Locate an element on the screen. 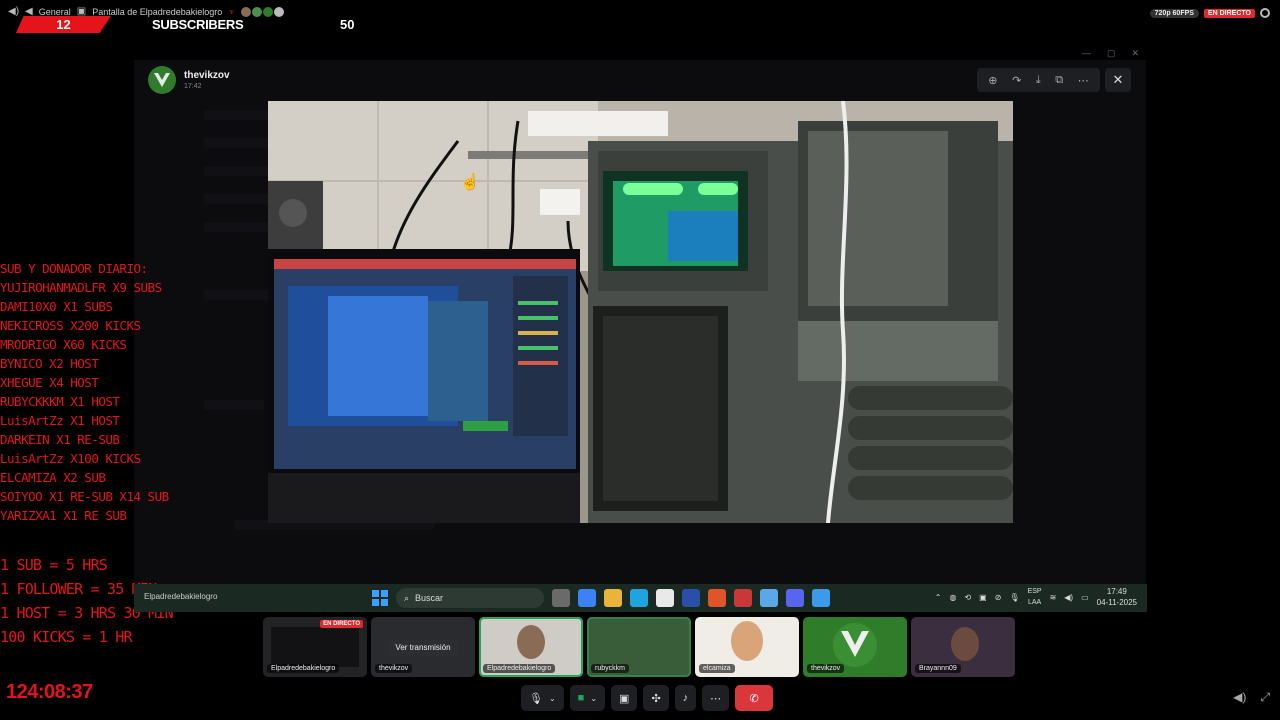  zoom-icon: ⊕ is located at coordinates (992, 80).